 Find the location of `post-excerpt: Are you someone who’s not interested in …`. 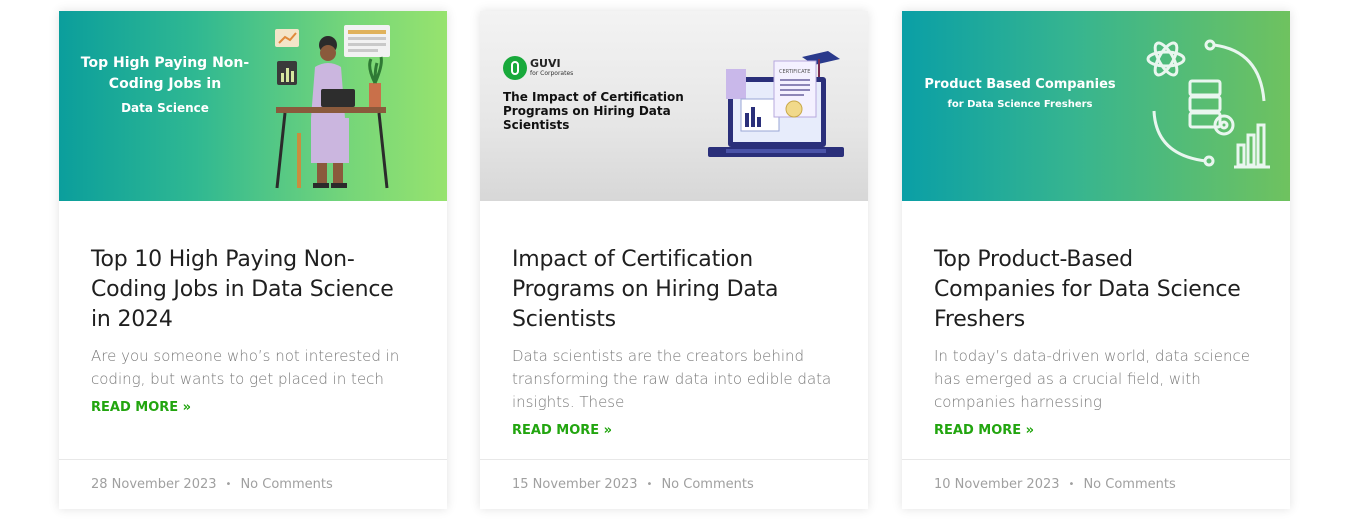

post-excerpt: Are you someone who’s not interested in … is located at coordinates (245, 367).